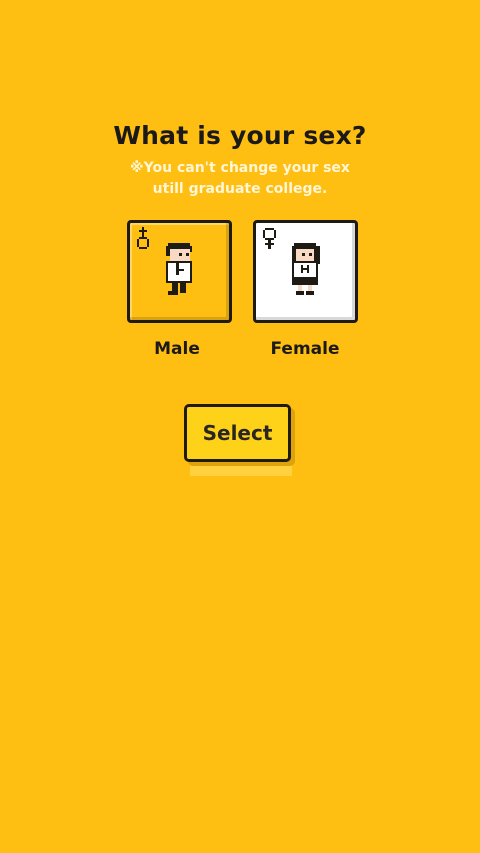 The width and height of the screenshot is (480, 853). I want to click on notice-line-2: utill graduate college., so click(240, 189).